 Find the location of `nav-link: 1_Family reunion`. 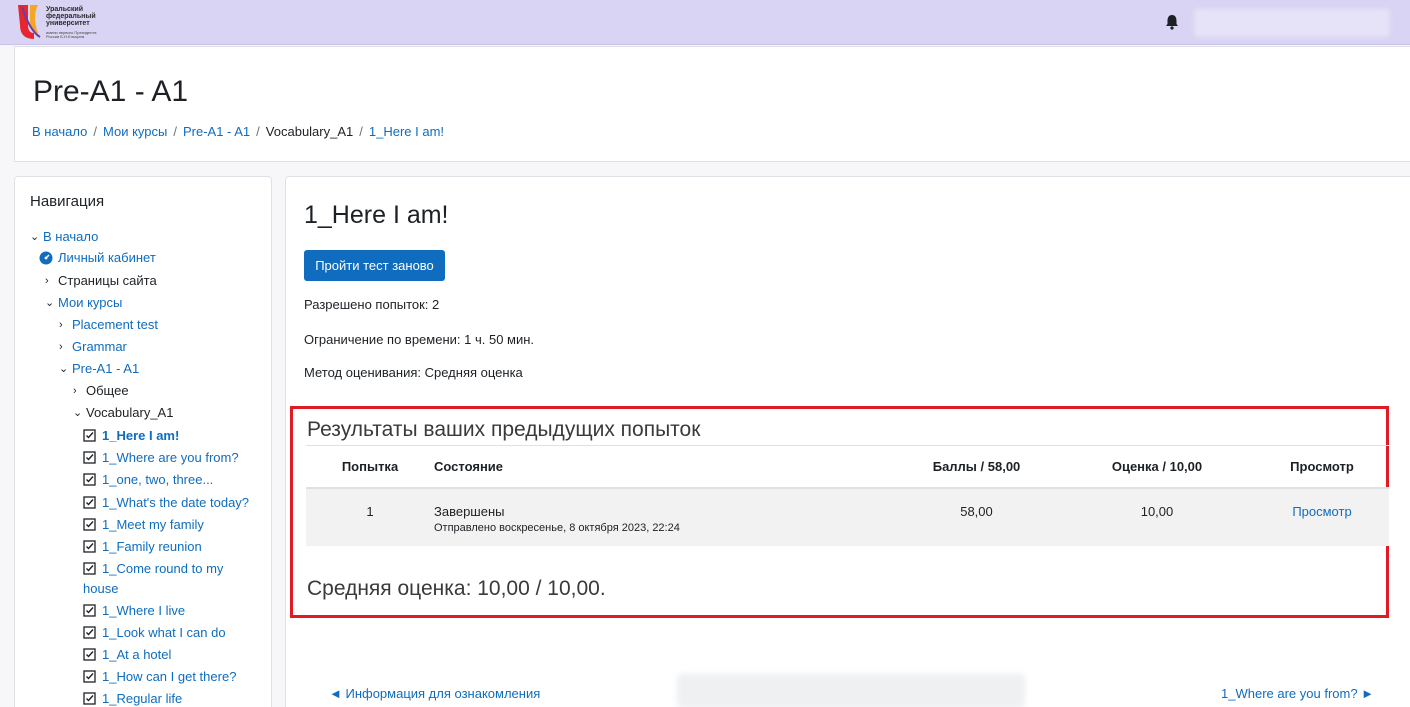

nav-link: 1_Family reunion is located at coordinates (152, 546).